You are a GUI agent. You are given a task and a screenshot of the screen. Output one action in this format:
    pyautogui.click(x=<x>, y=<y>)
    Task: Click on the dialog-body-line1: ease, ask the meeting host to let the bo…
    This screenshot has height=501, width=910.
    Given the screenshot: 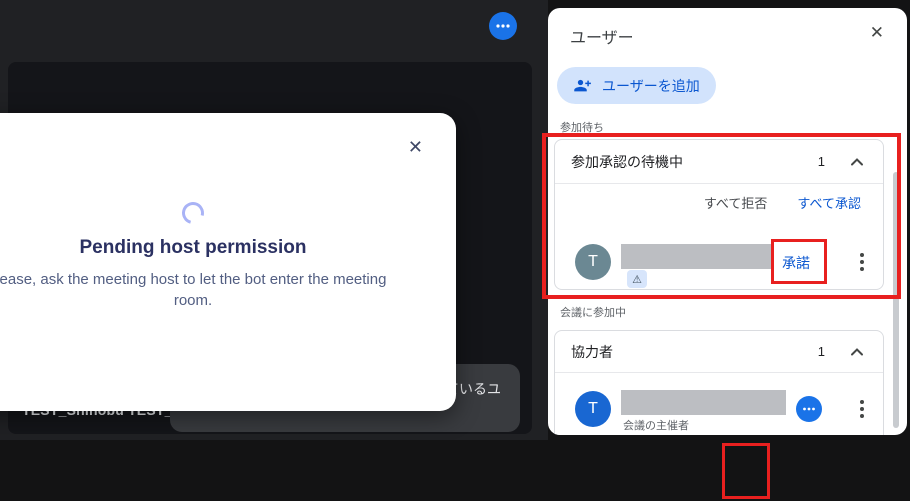 What is the action you would take?
    pyautogui.click(x=193, y=279)
    